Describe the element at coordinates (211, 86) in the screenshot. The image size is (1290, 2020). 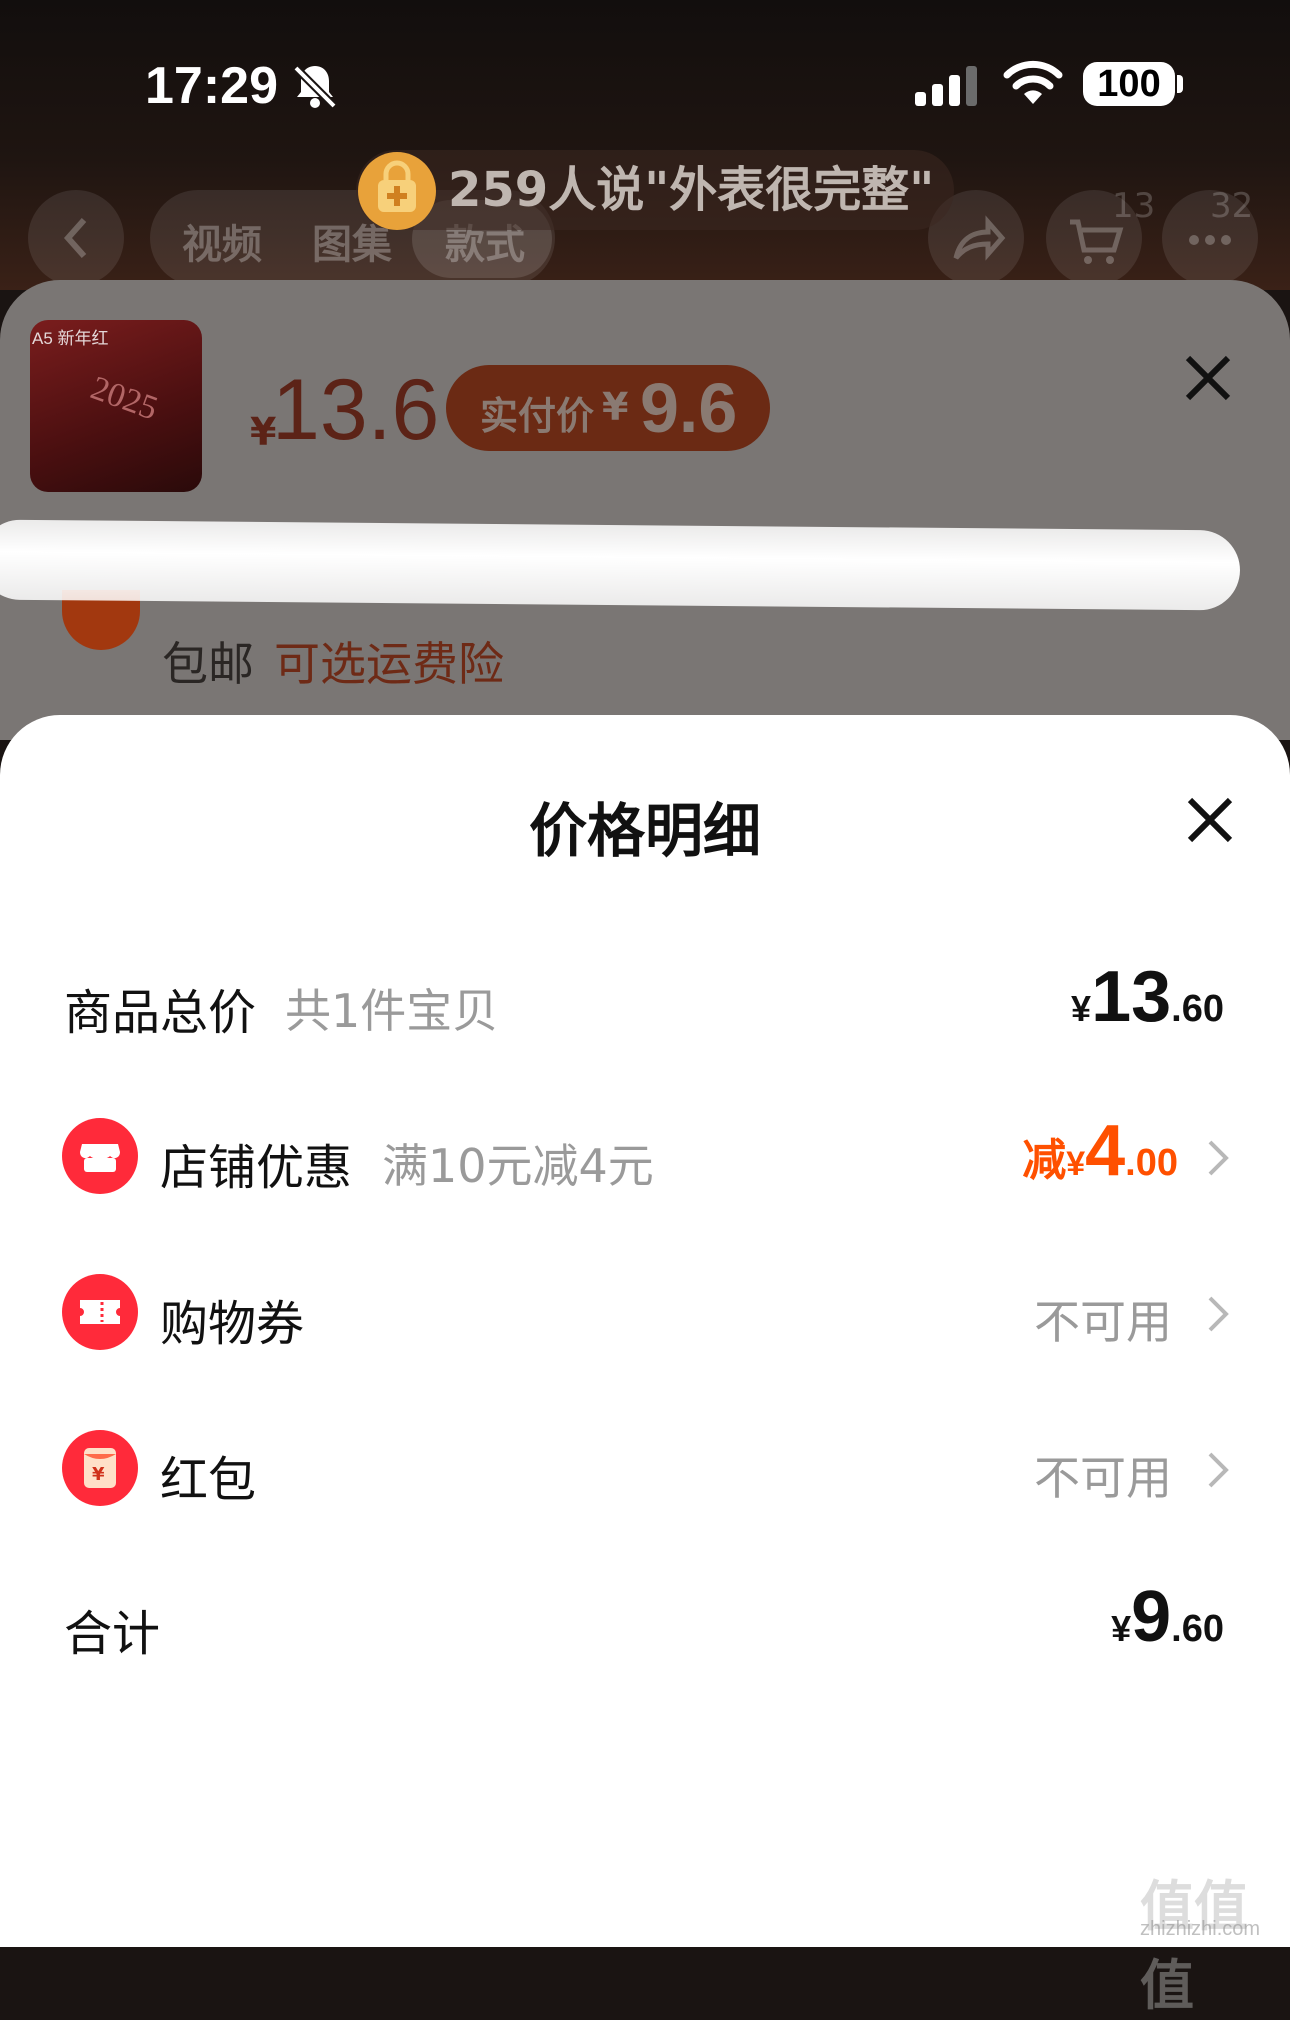
I see `status-time: 17:29` at that location.